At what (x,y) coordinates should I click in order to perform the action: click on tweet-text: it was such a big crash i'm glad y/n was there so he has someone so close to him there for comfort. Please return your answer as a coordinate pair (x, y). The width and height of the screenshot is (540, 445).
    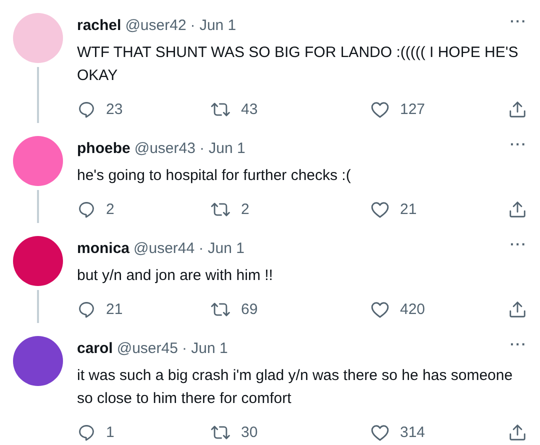
    Looking at the image, I should click on (295, 387).